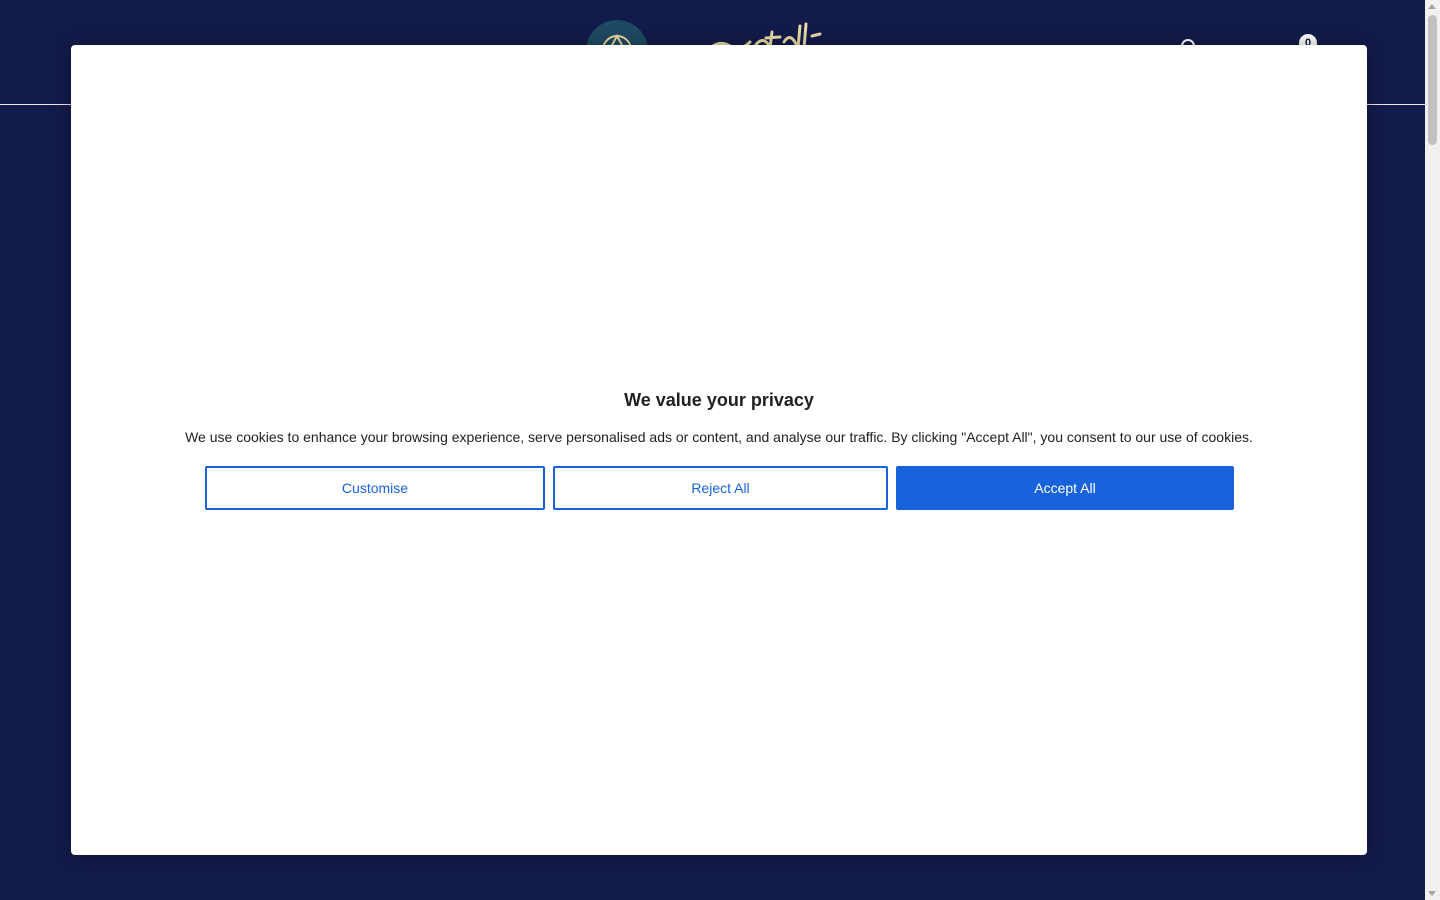 Image resolution: width=1440 pixels, height=900 pixels. I want to click on page-scrollbar, so click(1432, 450).